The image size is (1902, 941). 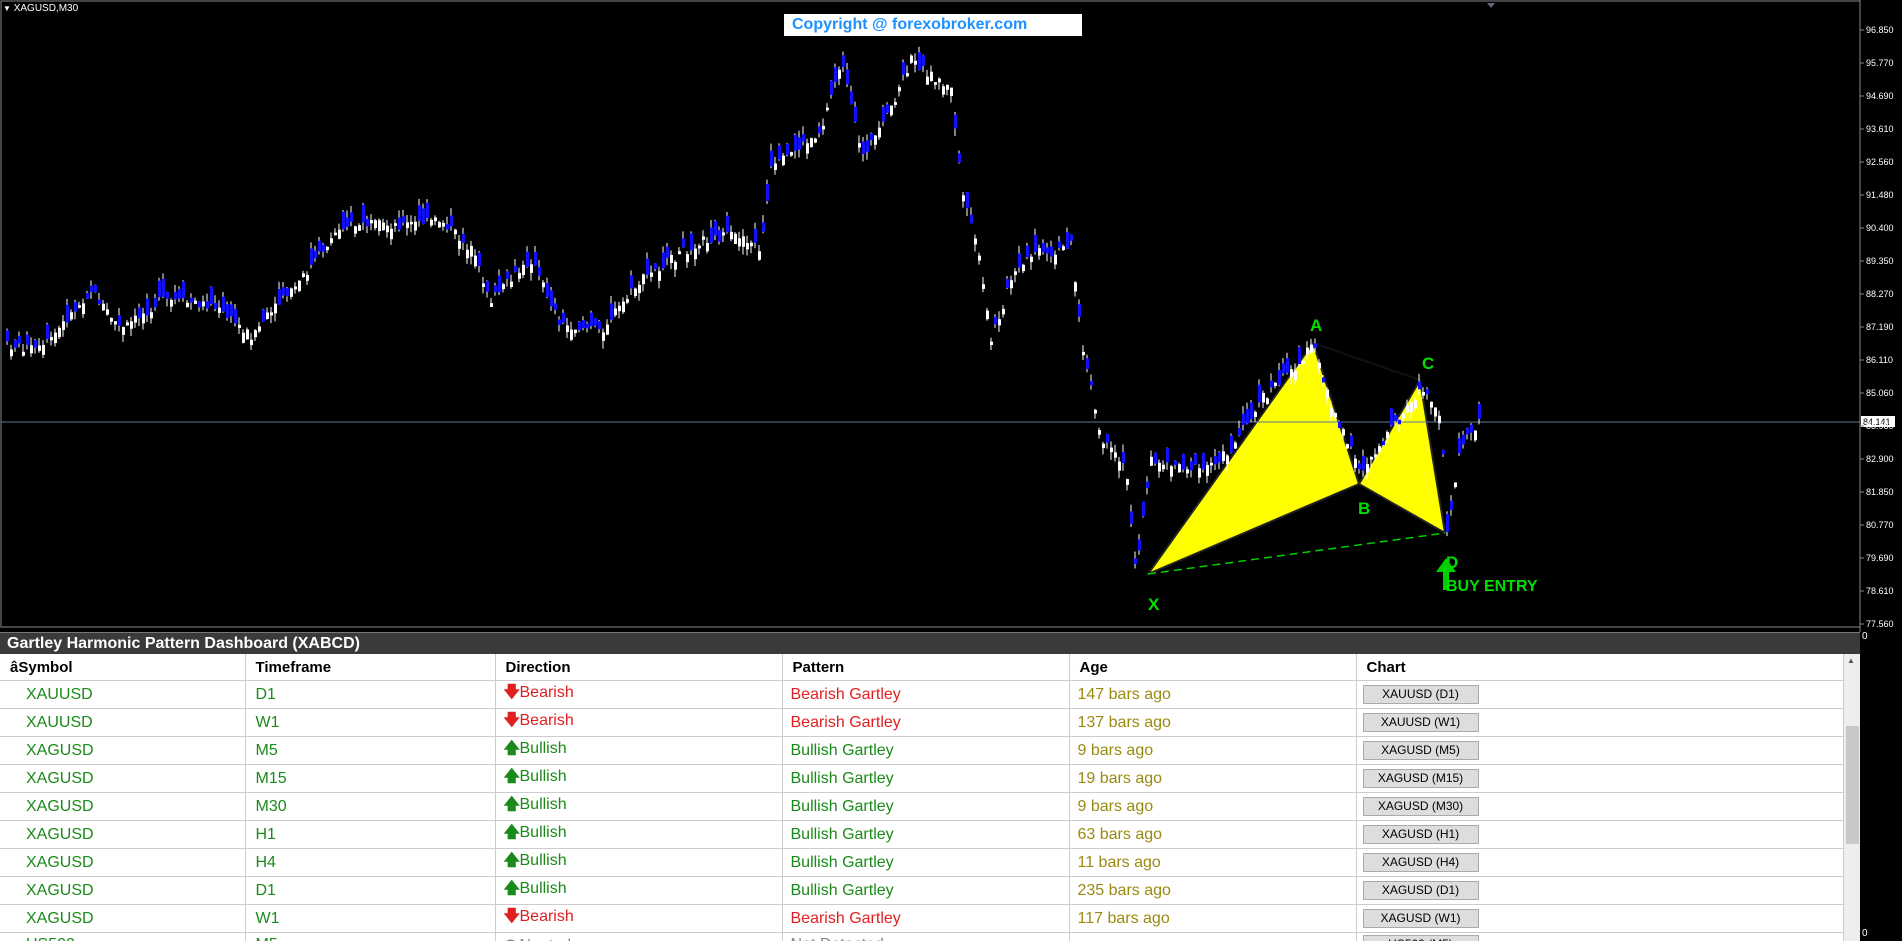 What do you see at coordinates (1852, 785) in the screenshot?
I see `scroll-thumb` at bounding box center [1852, 785].